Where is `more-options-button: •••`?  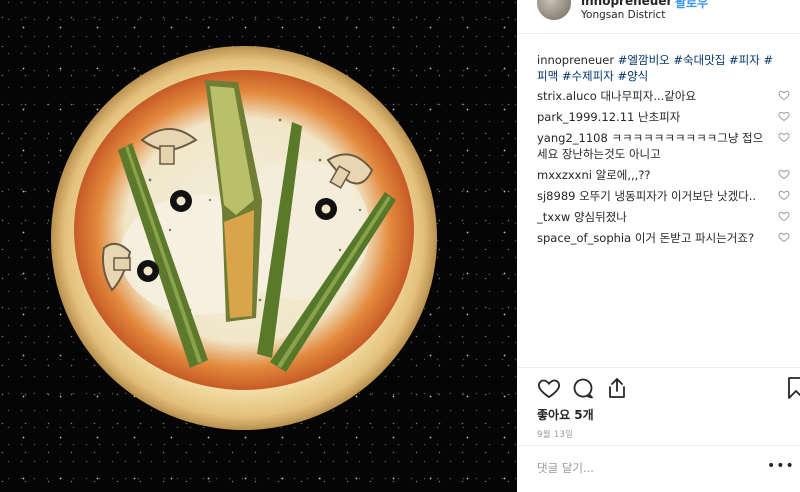 more-options-button: ••• is located at coordinates (781, 466).